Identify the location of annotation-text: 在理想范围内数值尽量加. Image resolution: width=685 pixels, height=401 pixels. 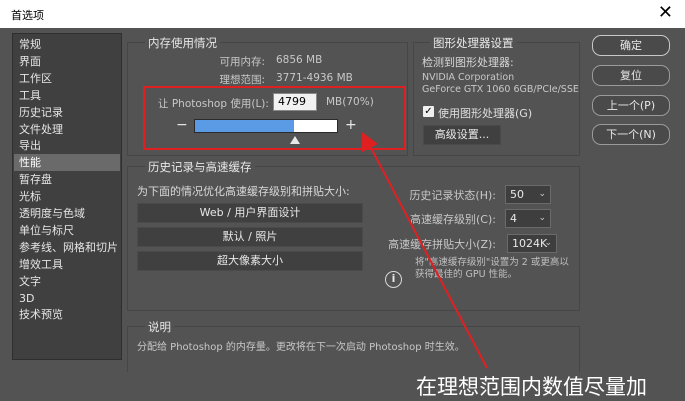
(531, 387).